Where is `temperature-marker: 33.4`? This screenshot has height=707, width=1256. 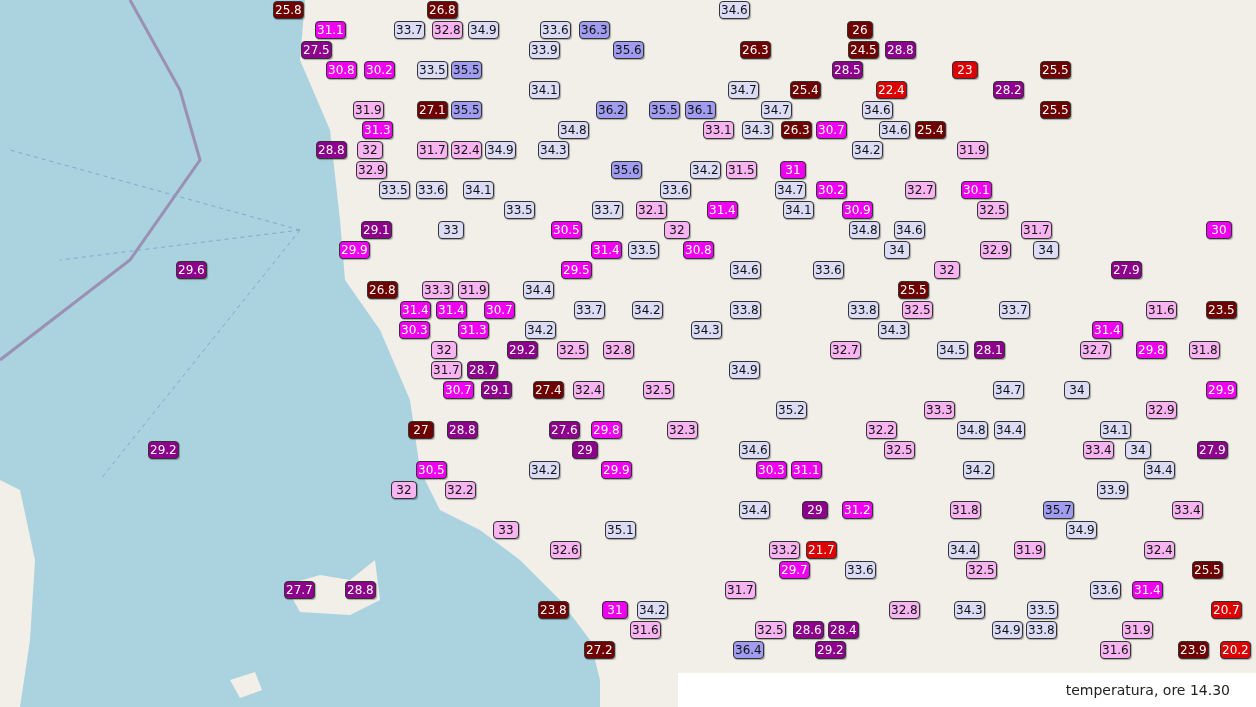 temperature-marker: 33.4 is located at coordinates (1098, 450).